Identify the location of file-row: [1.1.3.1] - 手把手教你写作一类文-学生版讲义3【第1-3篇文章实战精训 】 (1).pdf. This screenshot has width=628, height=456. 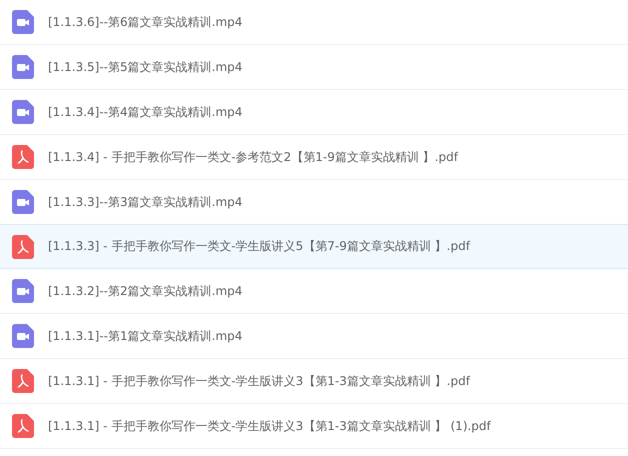
(314, 426).